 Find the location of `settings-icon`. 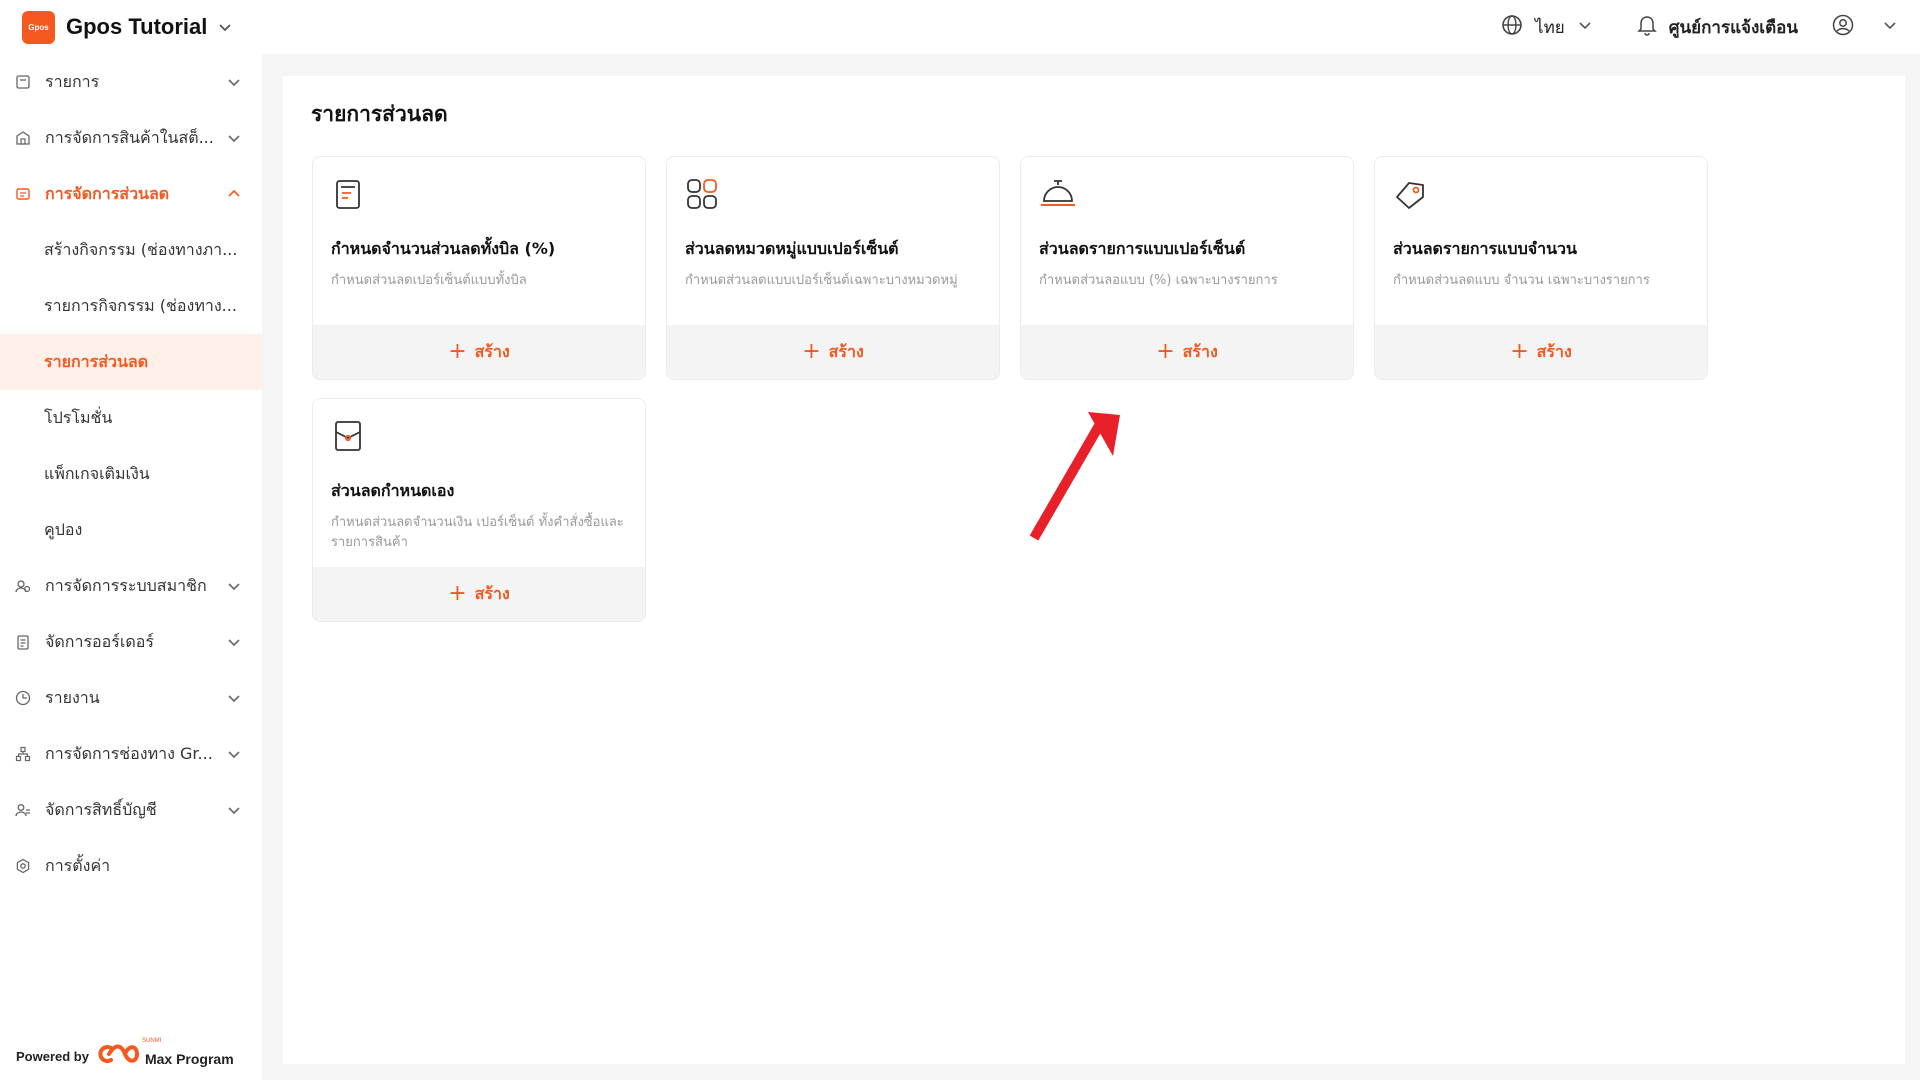

settings-icon is located at coordinates (23, 866).